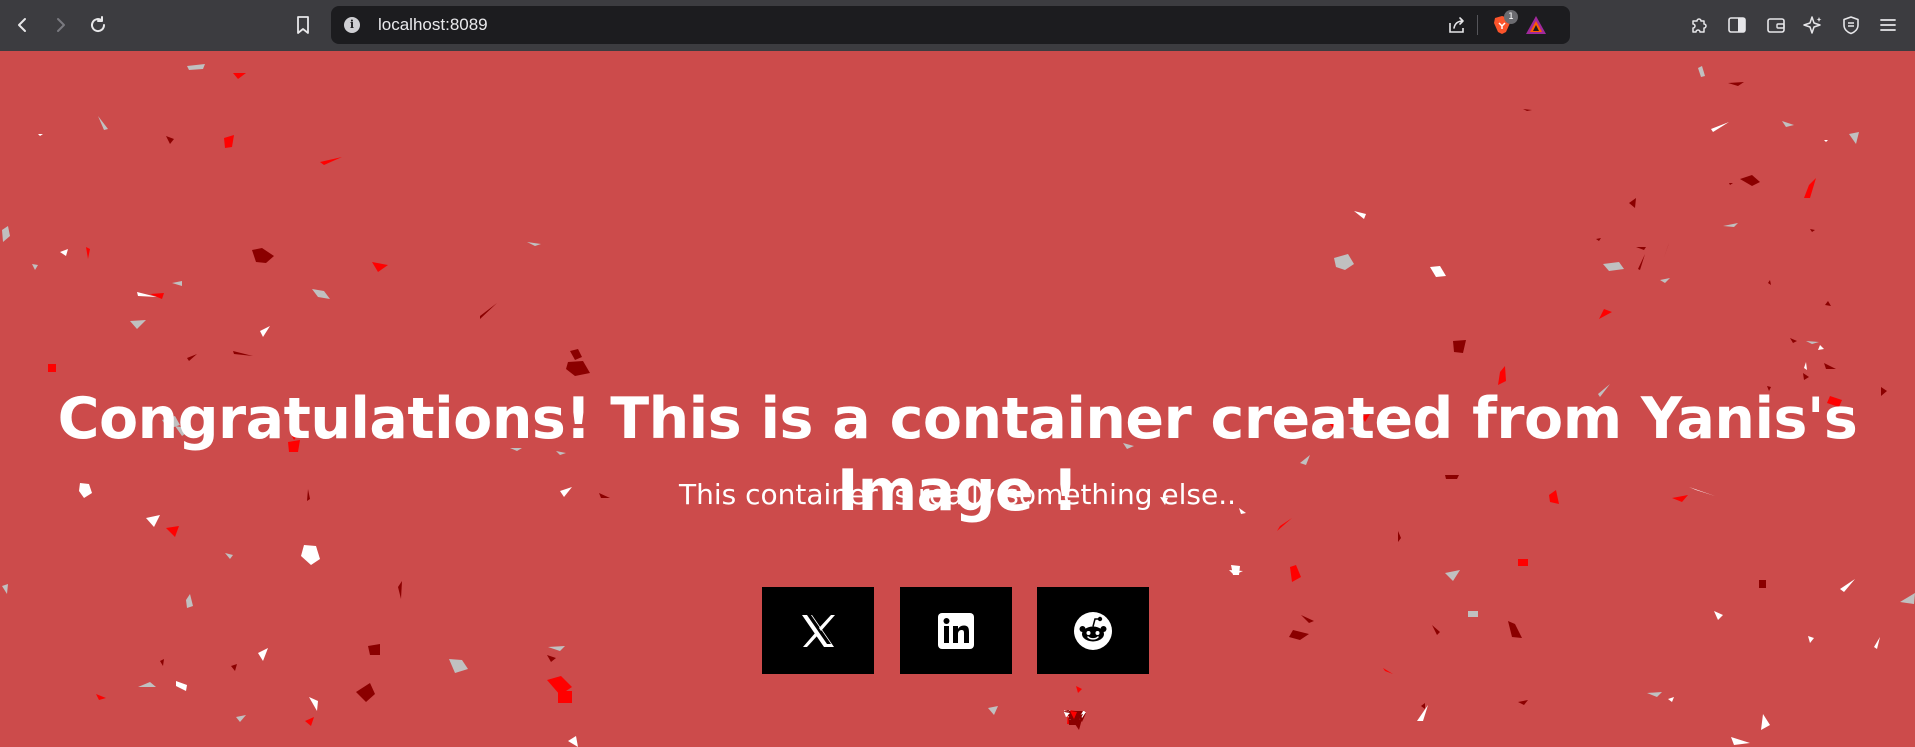  I want to click on back-button, so click(23, 25).